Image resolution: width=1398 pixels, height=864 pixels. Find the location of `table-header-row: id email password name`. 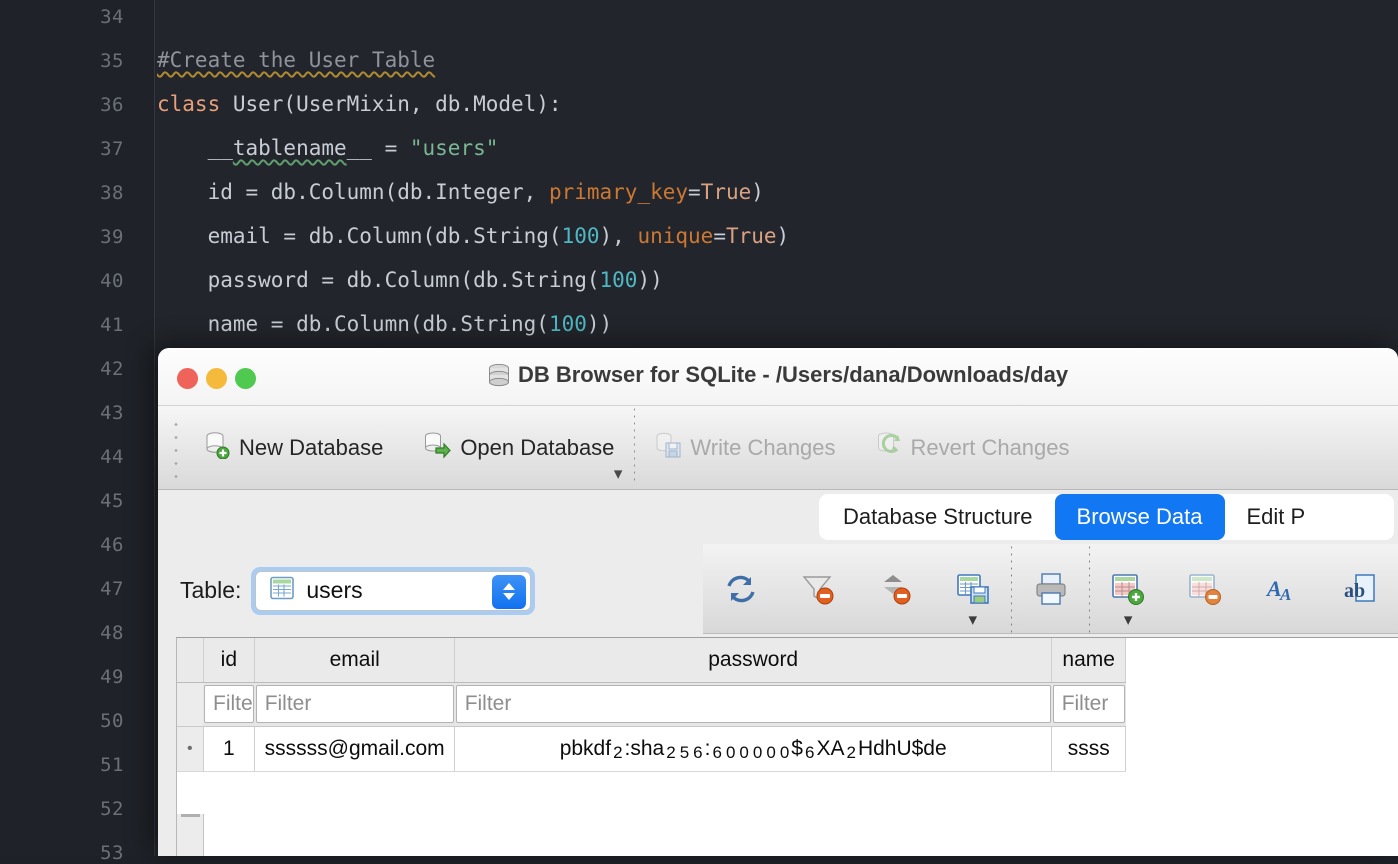

table-header-row: id email password name is located at coordinates (651, 660).